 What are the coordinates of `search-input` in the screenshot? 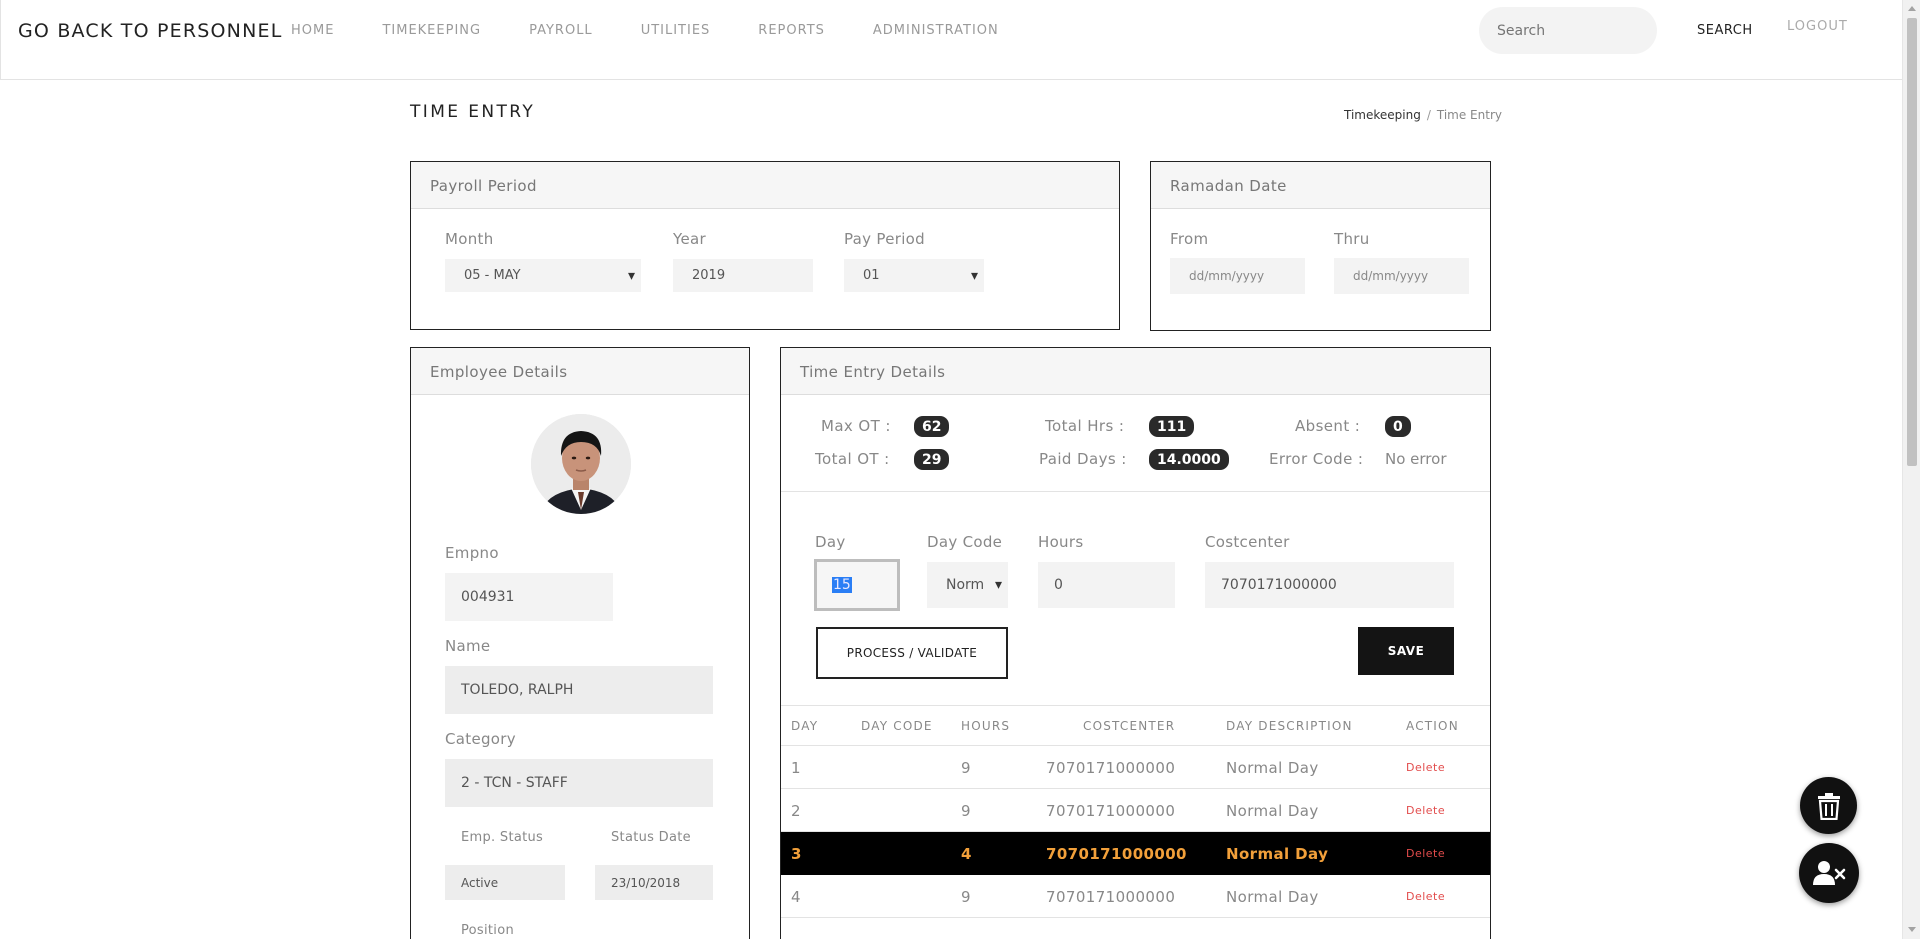 It's located at (1568, 30).